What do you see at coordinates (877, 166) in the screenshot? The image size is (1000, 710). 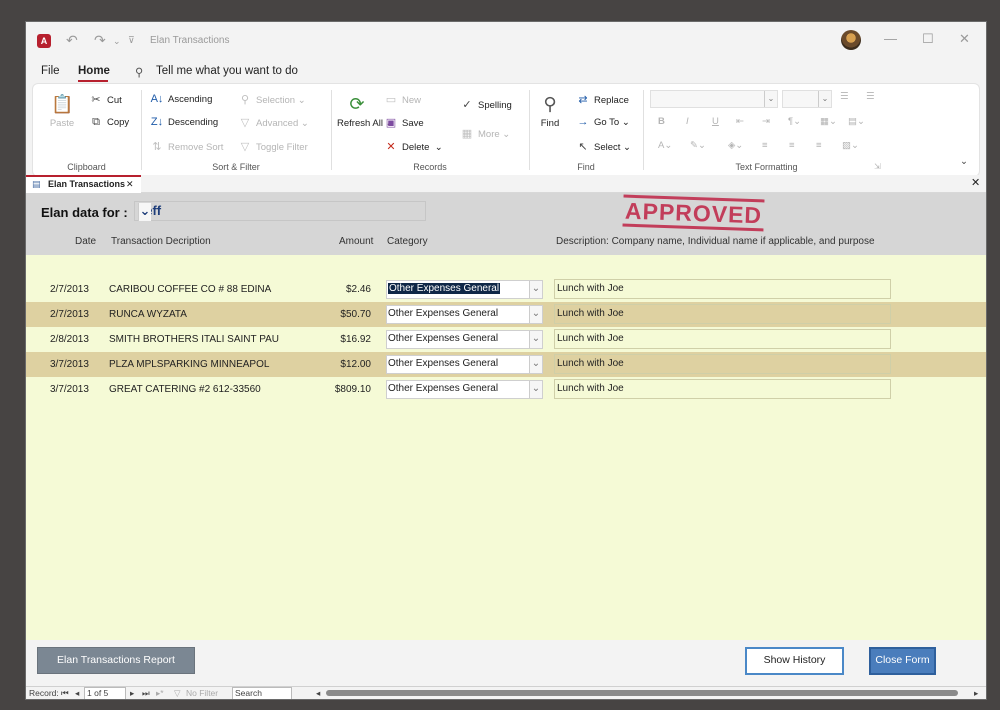 I see `dialog-launcher-icon: ⇲` at bounding box center [877, 166].